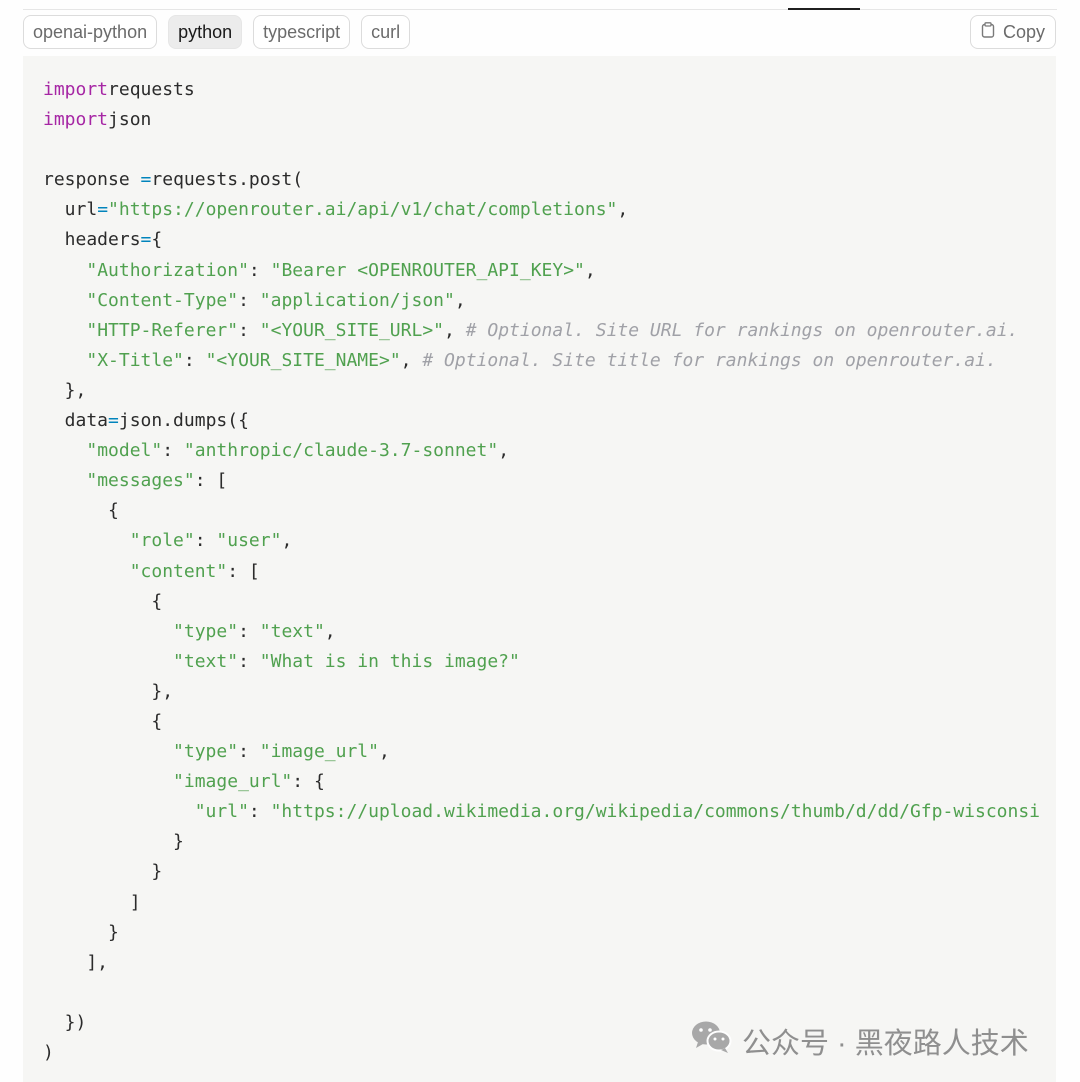  Describe the element at coordinates (988, 32) in the screenshot. I see `clipboard-icon` at that location.